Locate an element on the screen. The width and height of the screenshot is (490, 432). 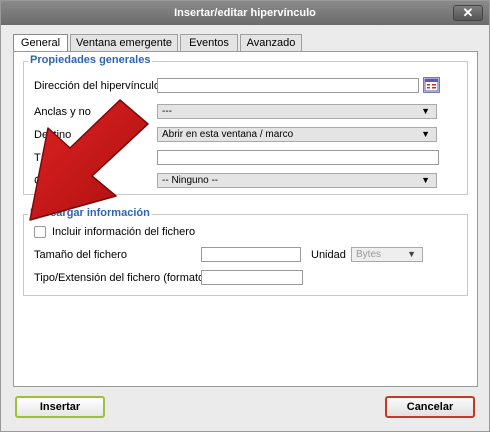
include-info-checkbox is located at coordinates (40, 232).